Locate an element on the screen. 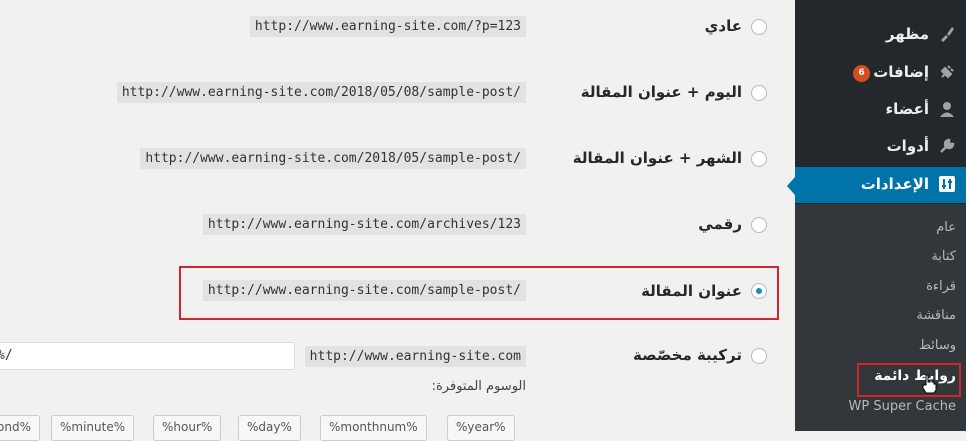  option-label-custom-structure: تركيبة مخصّصة is located at coordinates (687, 355).